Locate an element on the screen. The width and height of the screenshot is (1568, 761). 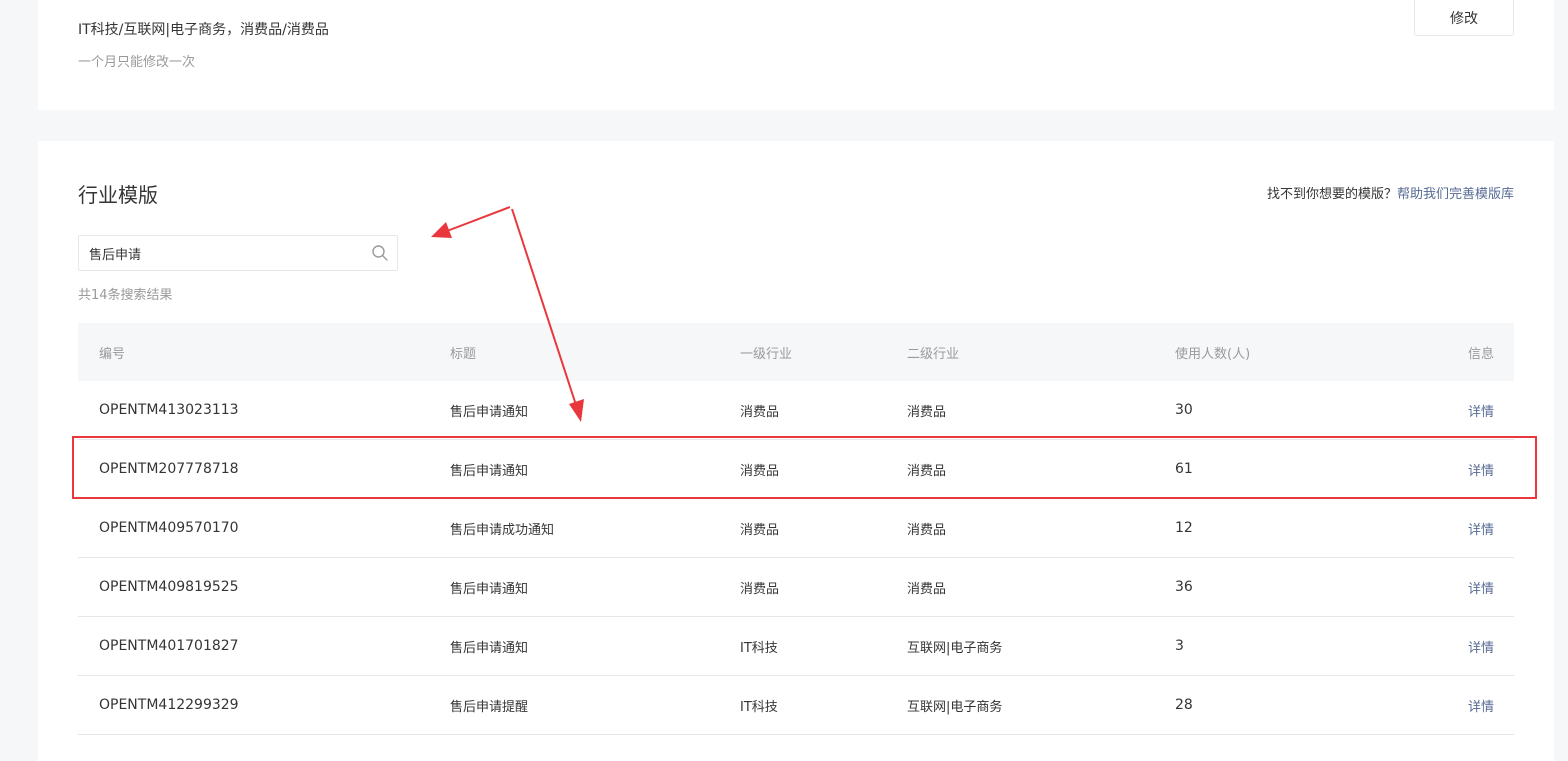
cell-title: 售后申请提醒 is located at coordinates (489, 707).